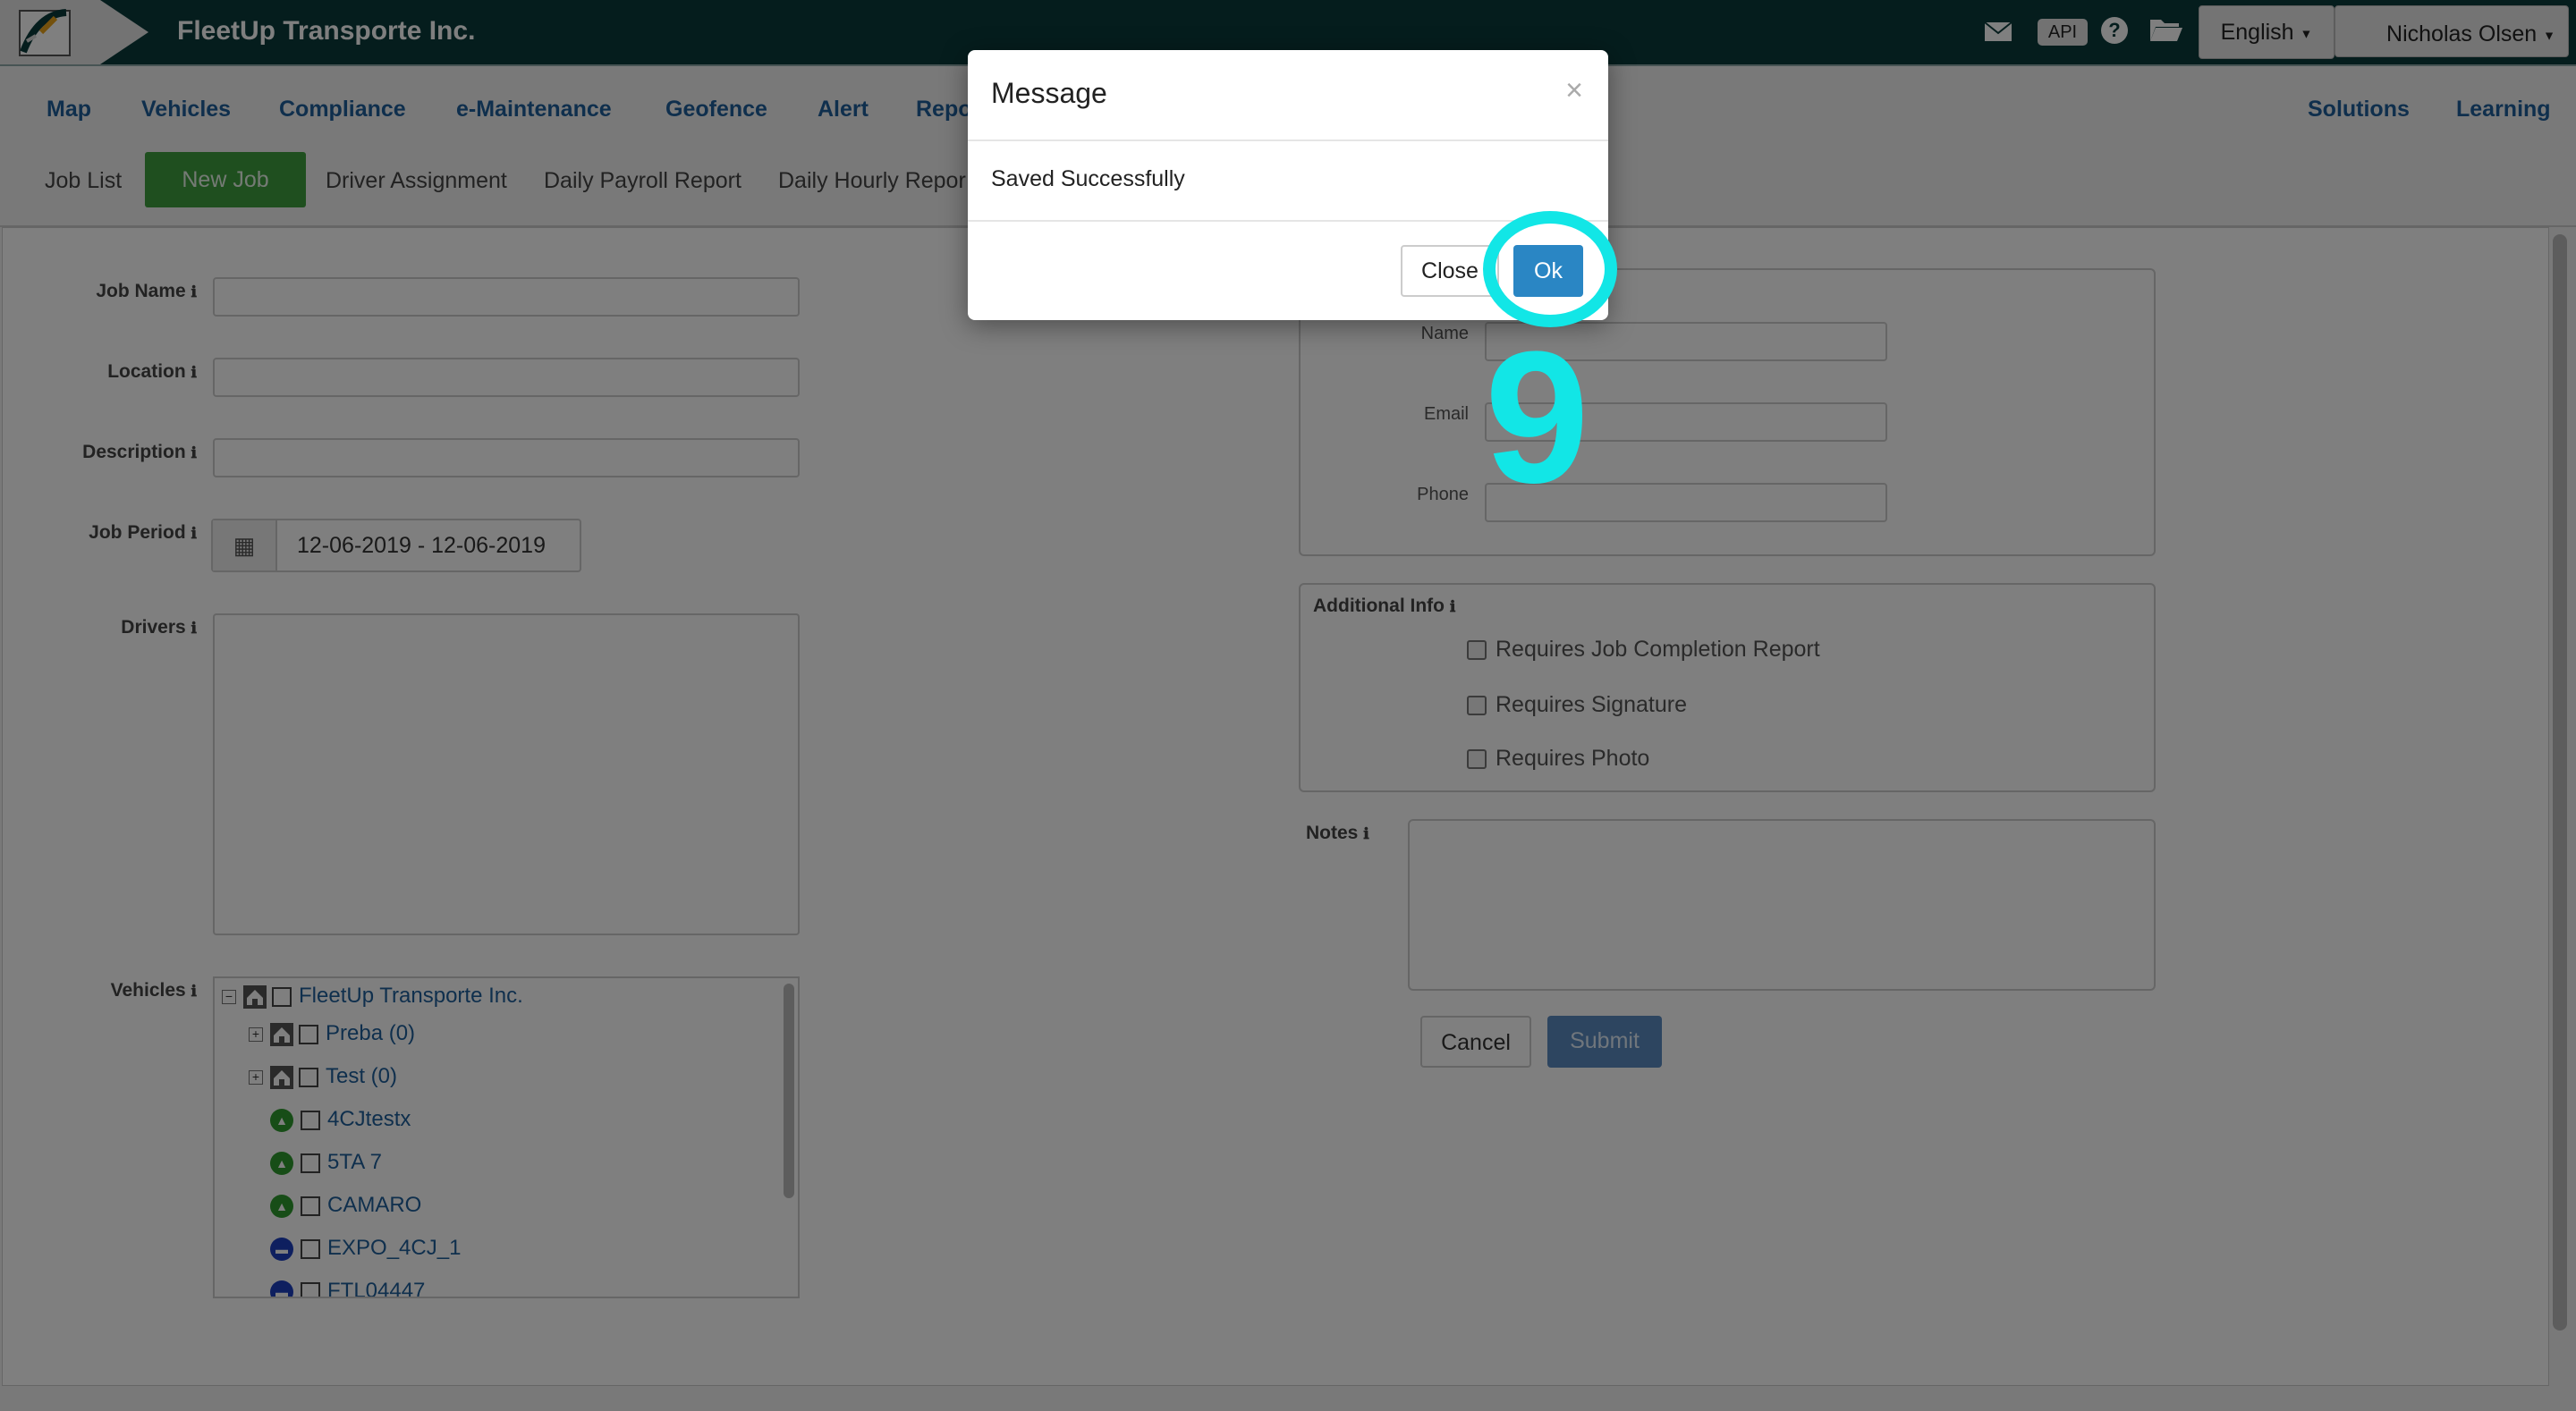 This screenshot has height=1411, width=2576. I want to click on close-icon: ×, so click(1574, 90).